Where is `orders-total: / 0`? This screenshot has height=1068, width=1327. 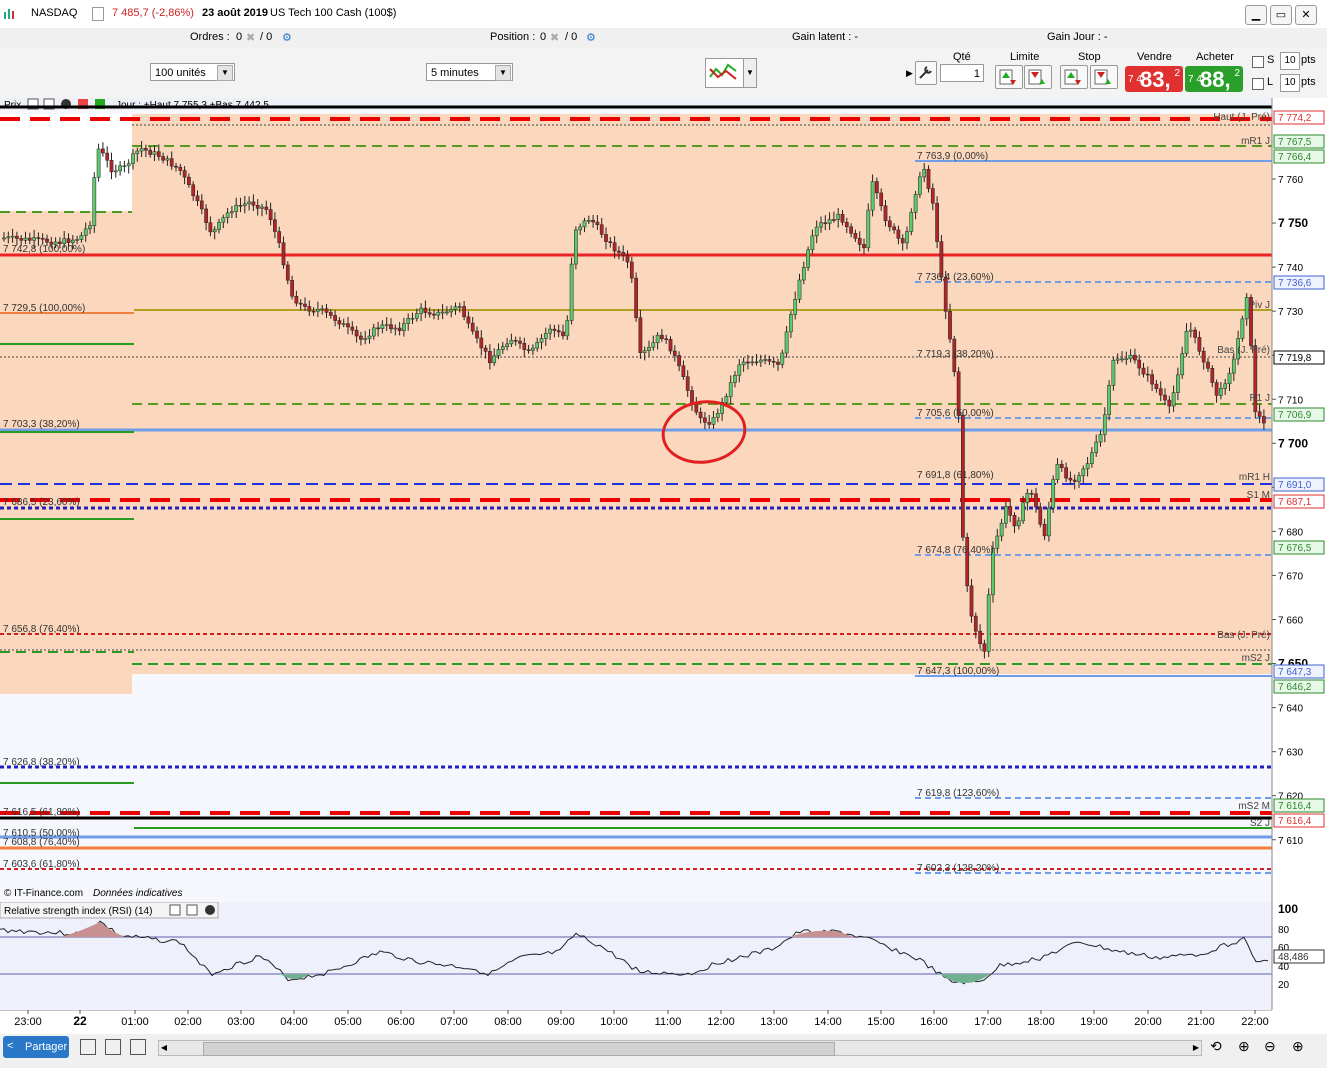
orders-total: / 0 is located at coordinates (266, 37).